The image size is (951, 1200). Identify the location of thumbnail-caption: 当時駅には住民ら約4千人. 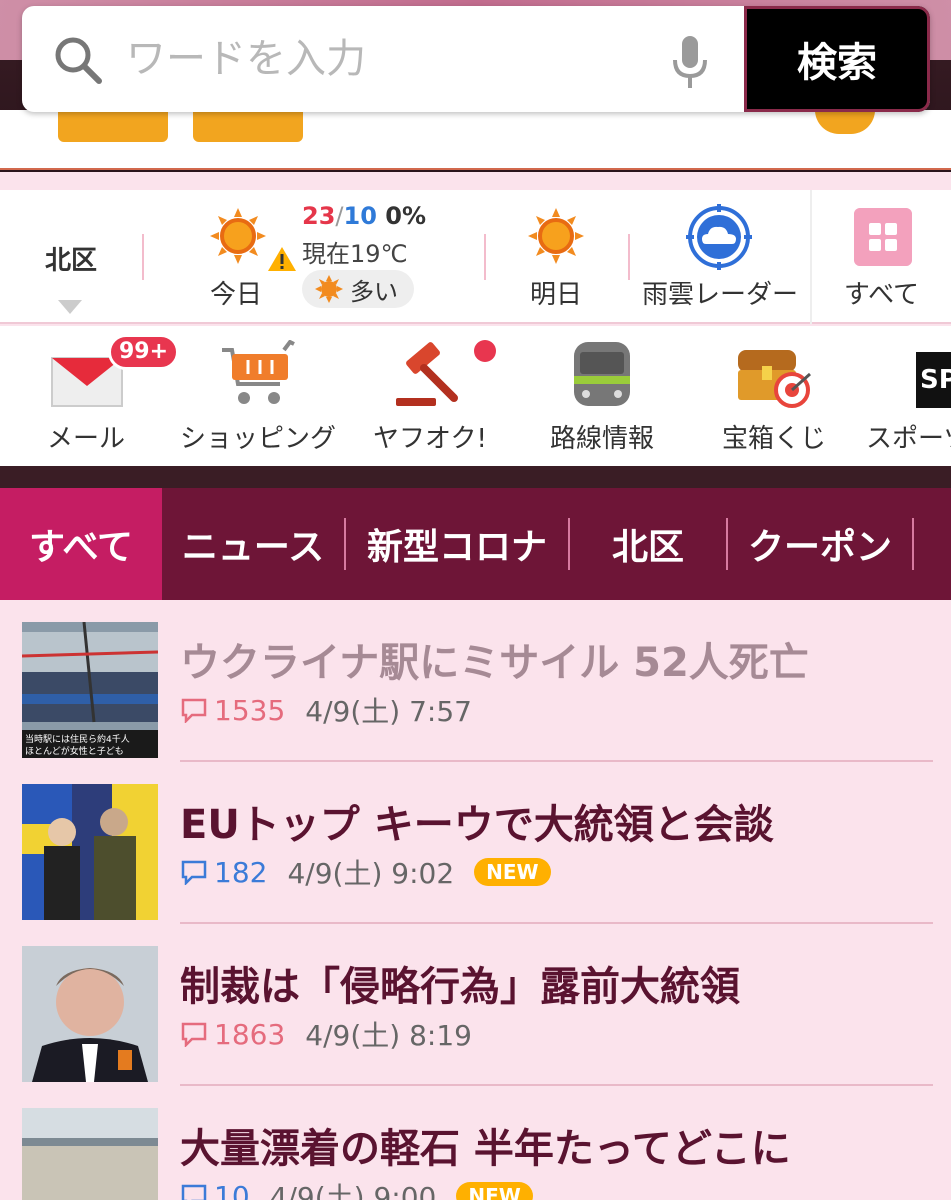
(77, 739).